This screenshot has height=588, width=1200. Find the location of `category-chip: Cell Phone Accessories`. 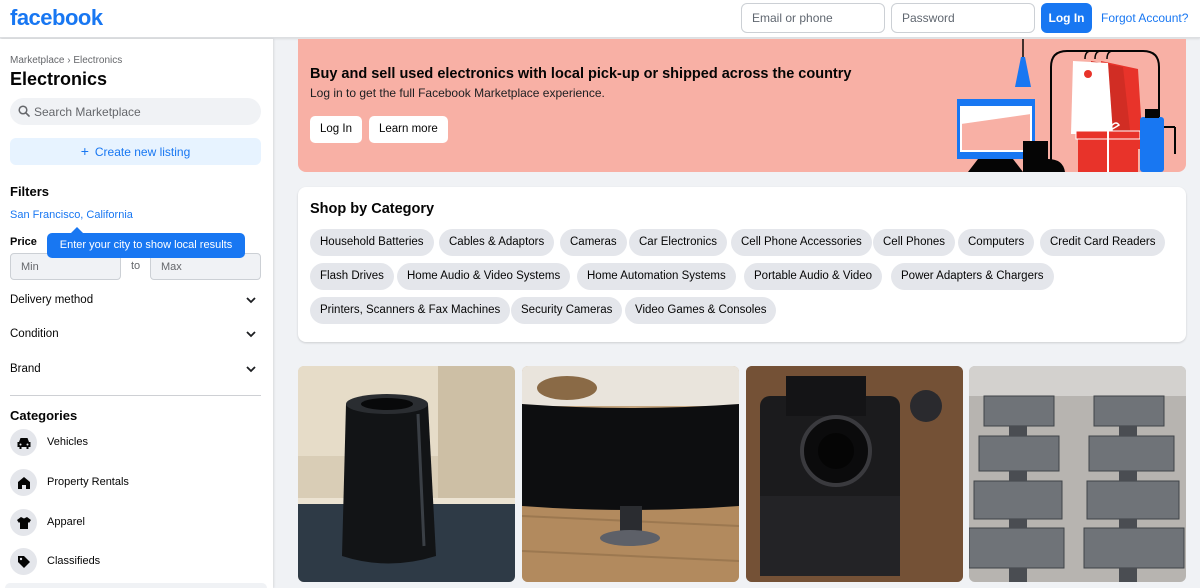

category-chip: Cell Phone Accessories is located at coordinates (801, 242).